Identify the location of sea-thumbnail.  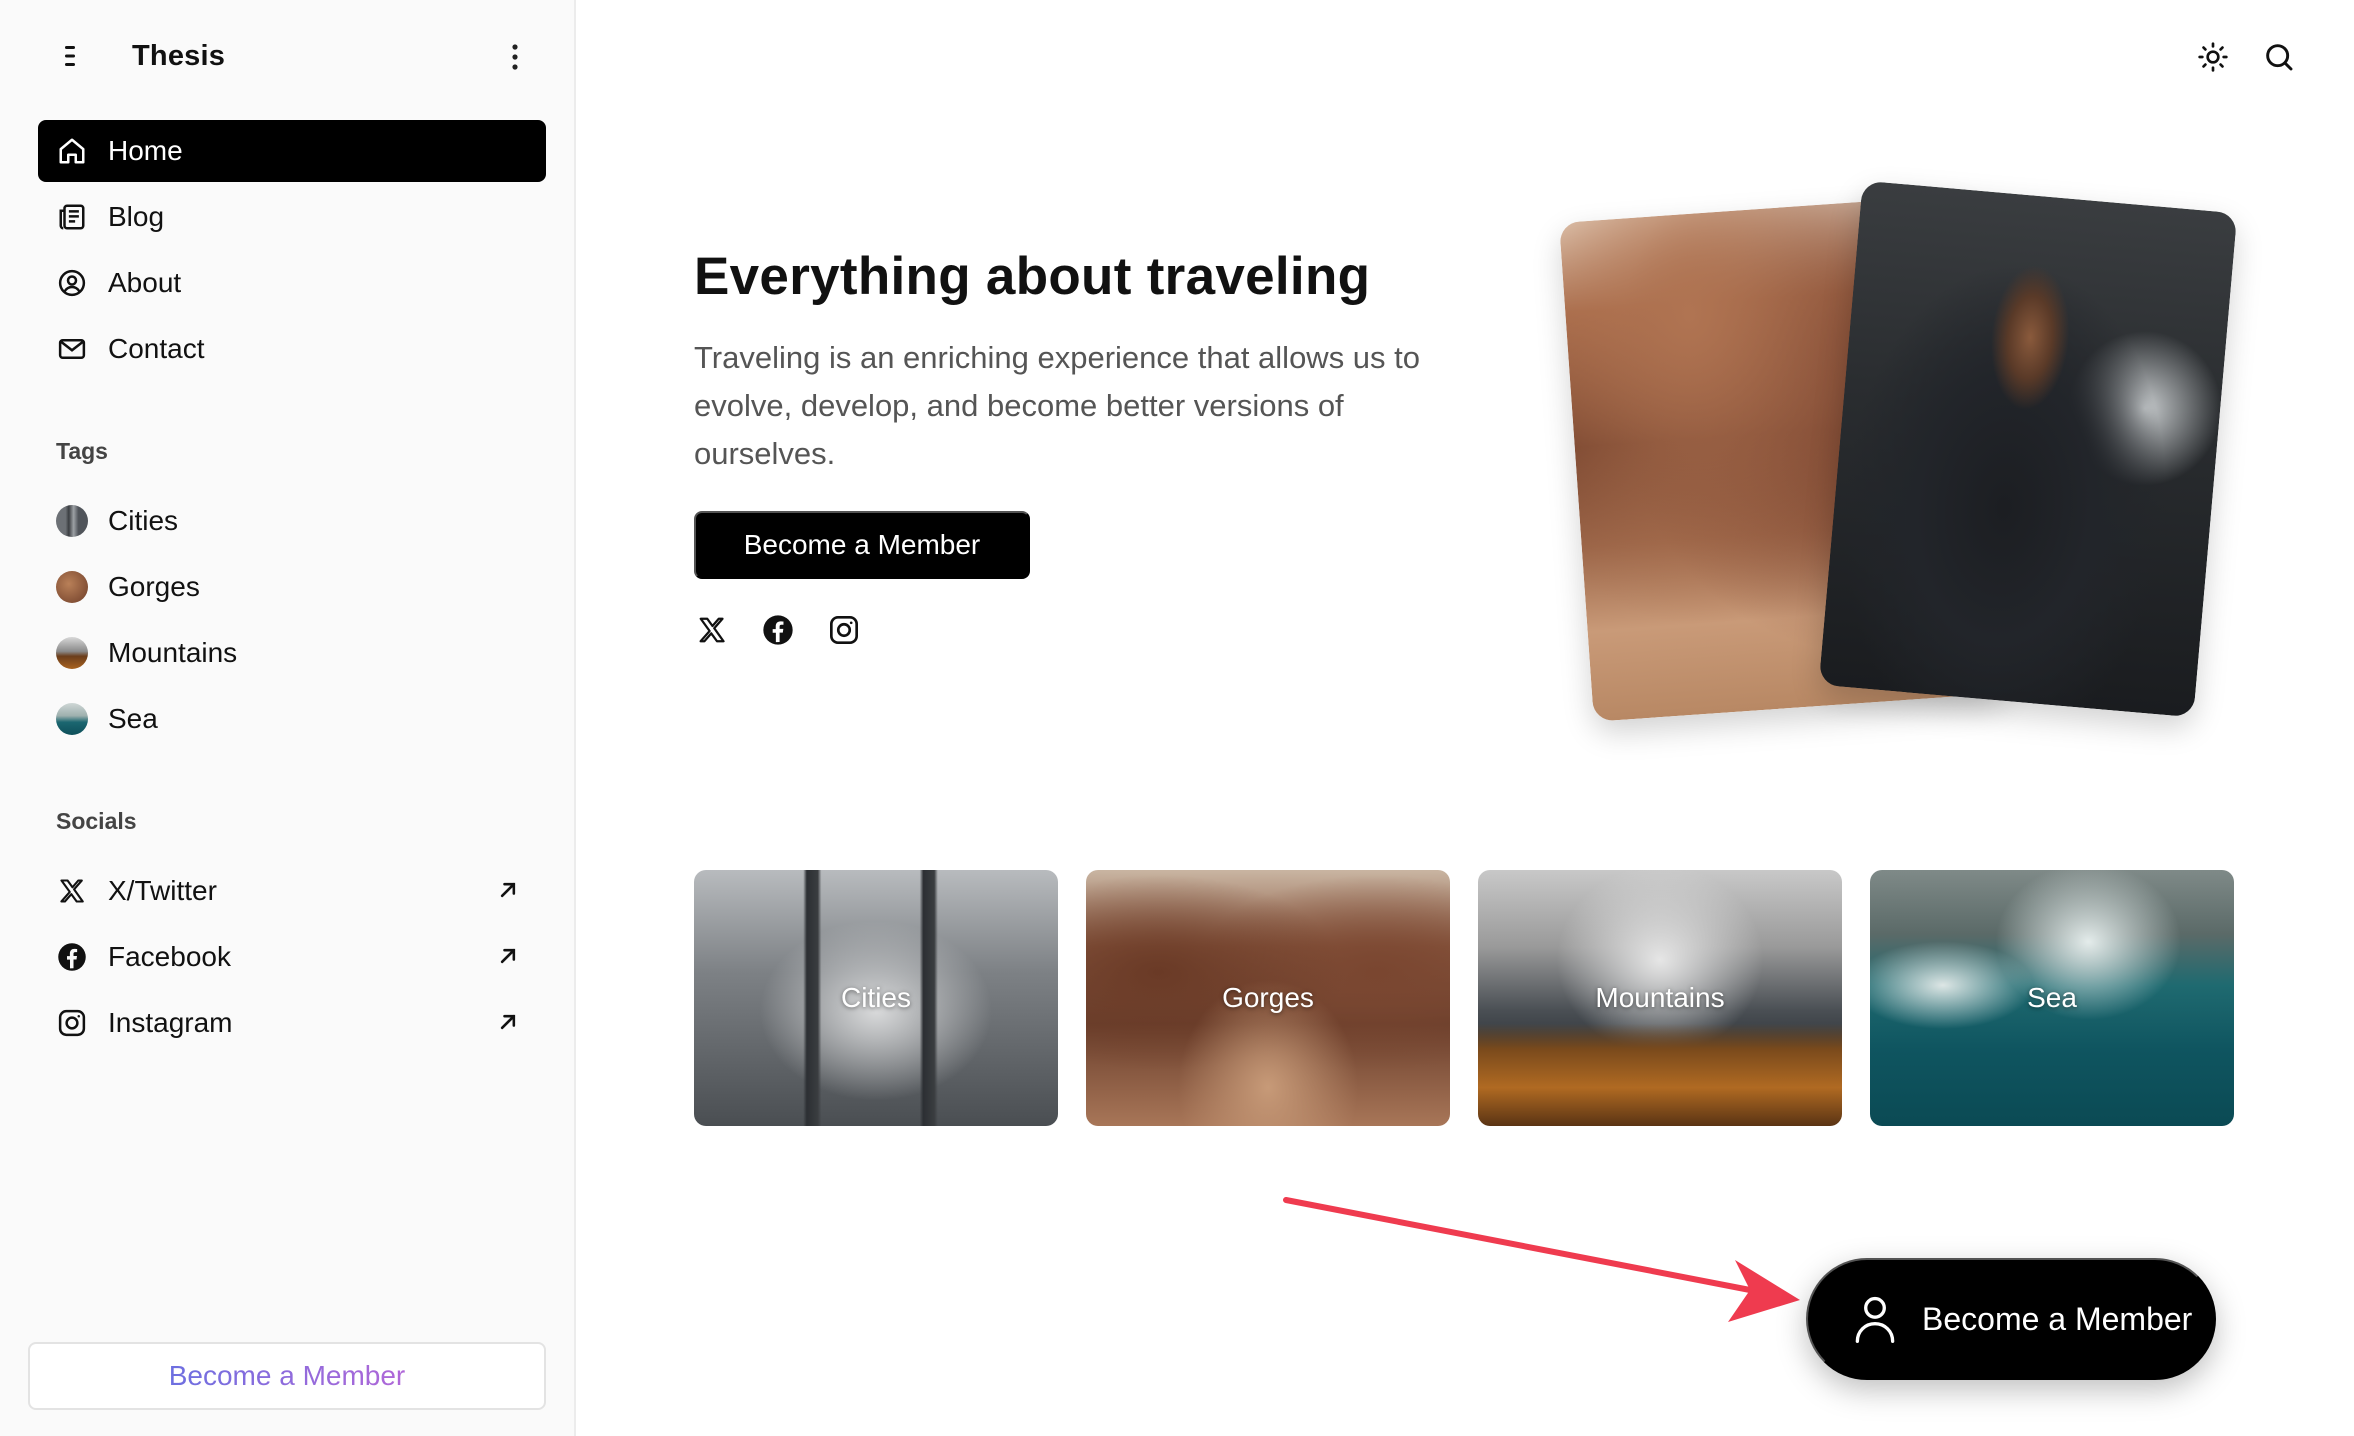
(72, 719).